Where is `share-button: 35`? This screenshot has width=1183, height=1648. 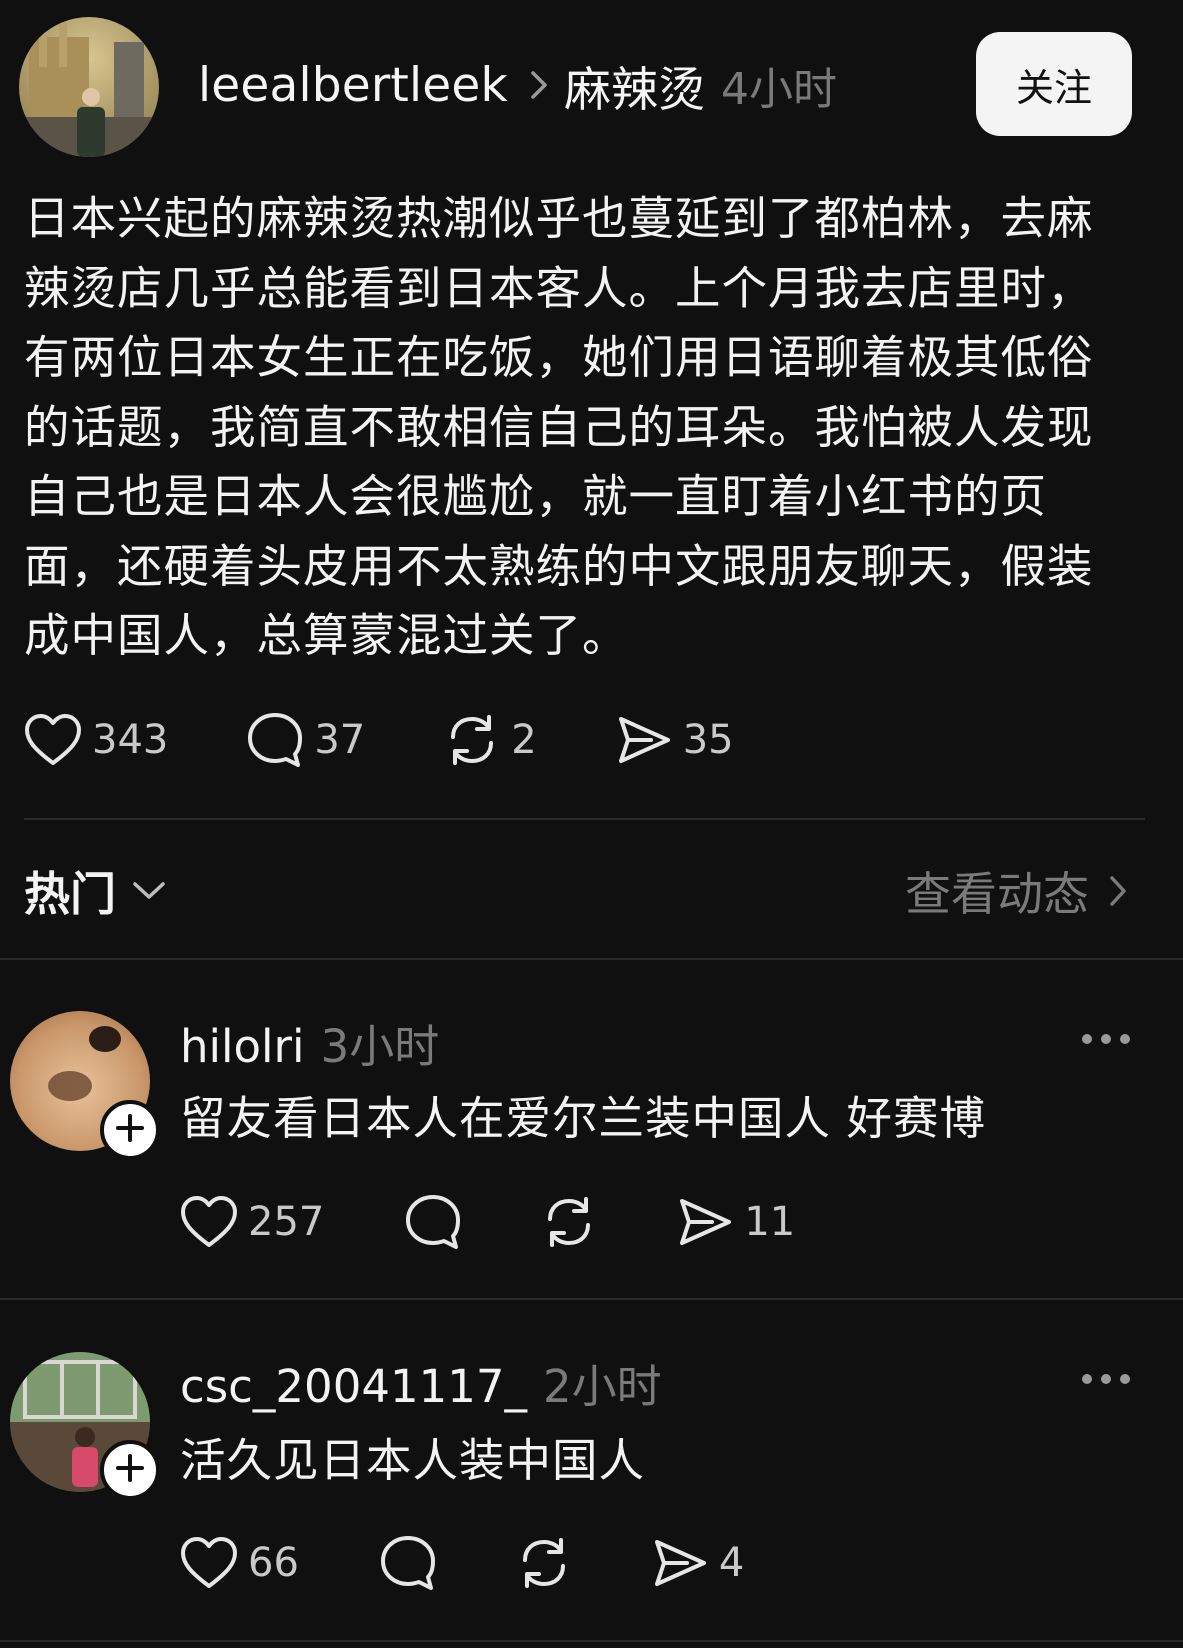
share-button: 35 is located at coordinates (674, 740).